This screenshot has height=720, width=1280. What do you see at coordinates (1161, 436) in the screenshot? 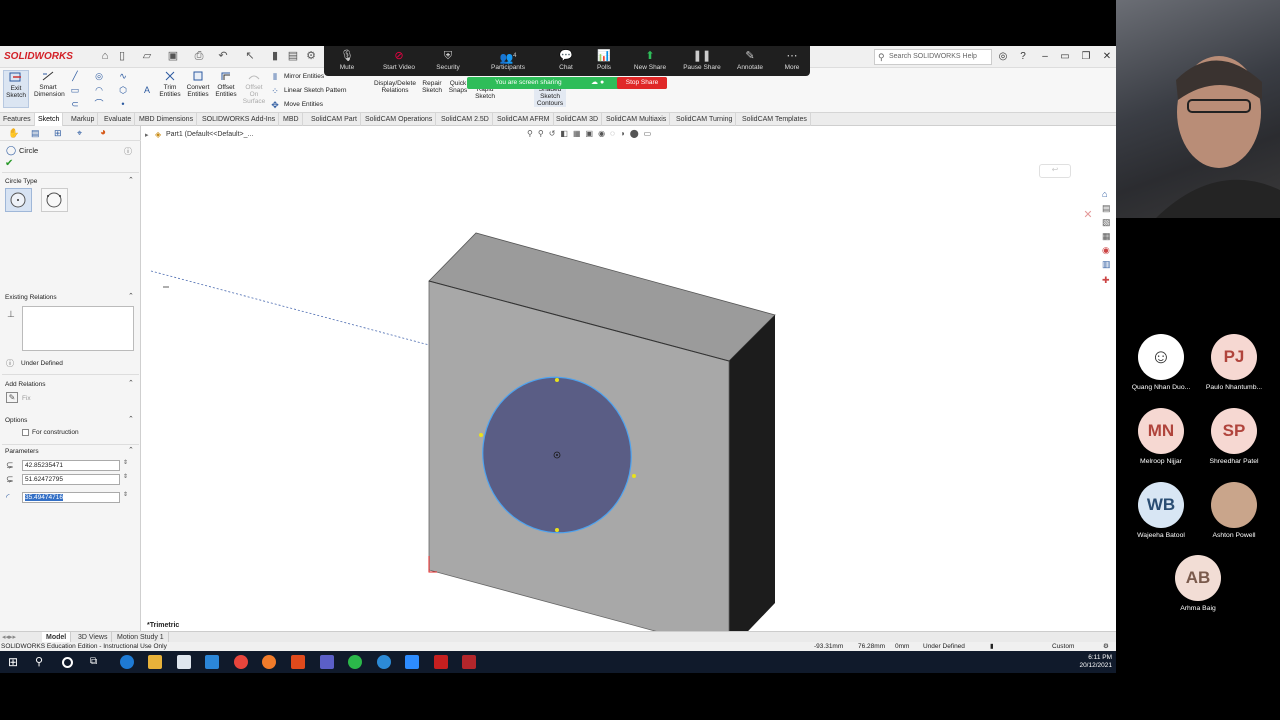
I see `participant-tile: MN Melroop Nijjar` at bounding box center [1161, 436].